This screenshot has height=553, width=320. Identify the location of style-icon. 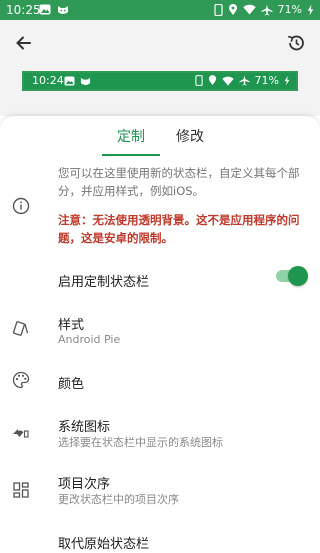
(20, 328).